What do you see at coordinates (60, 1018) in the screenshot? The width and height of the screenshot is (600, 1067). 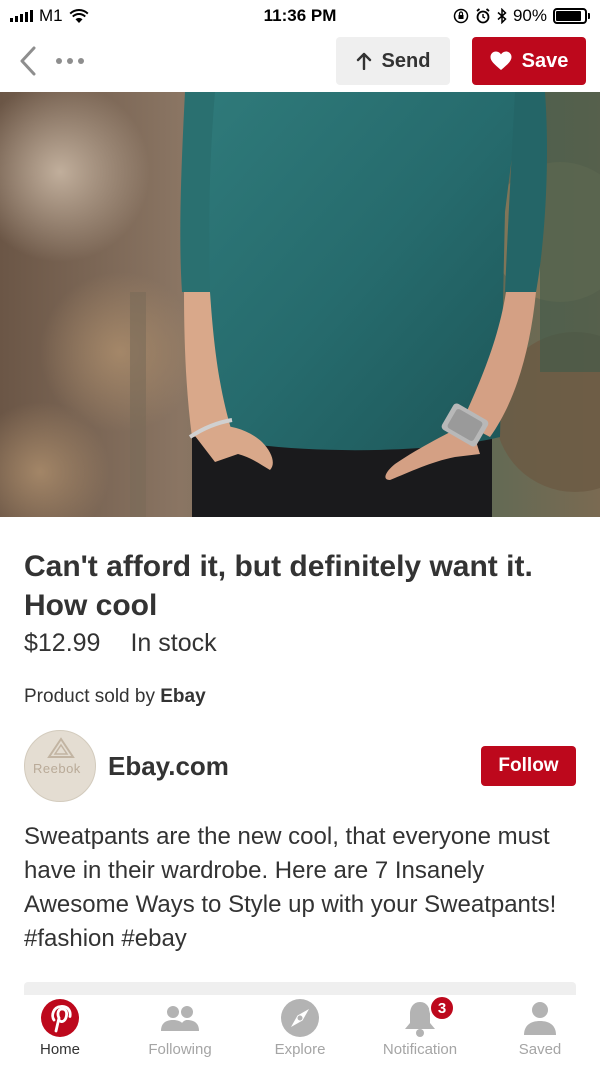 I see `pinterest-logo-icon` at bounding box center [60, 1018].